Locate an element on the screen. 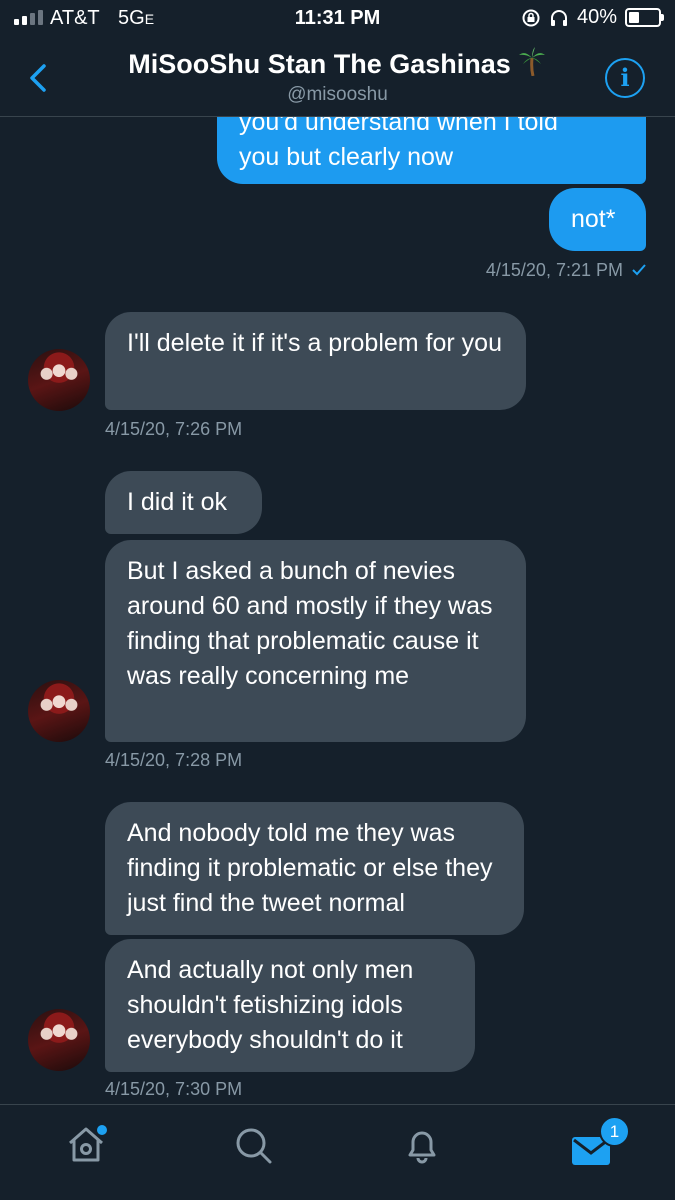 Image resolution: width=675 pixels, height=1200 pixels. message-timestamp: 4/15/20, 7:28 PM is located at coordinates (174, 760).